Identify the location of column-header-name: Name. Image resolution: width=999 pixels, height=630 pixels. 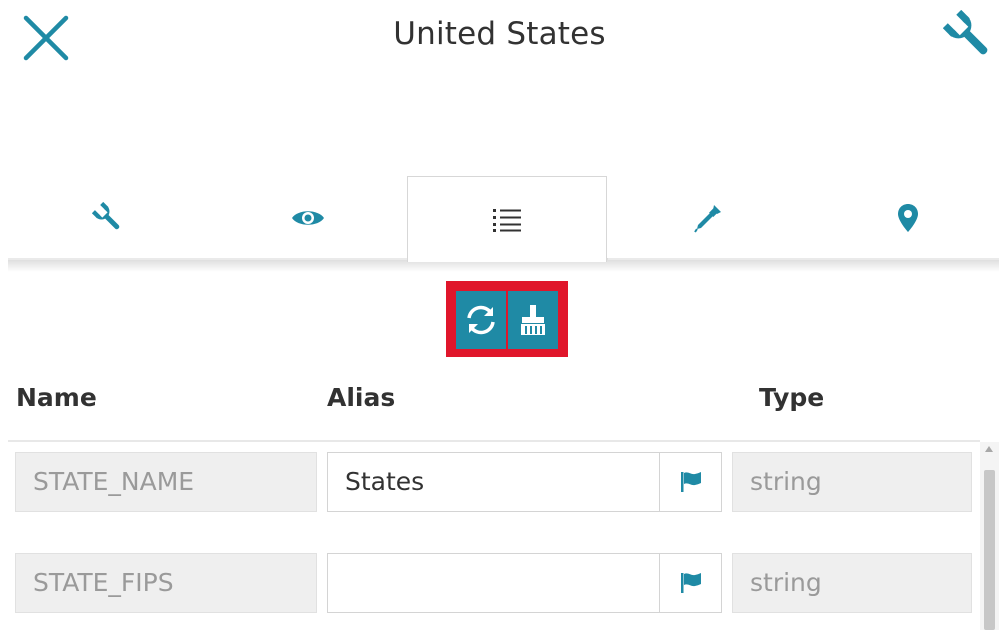
(56, 397).